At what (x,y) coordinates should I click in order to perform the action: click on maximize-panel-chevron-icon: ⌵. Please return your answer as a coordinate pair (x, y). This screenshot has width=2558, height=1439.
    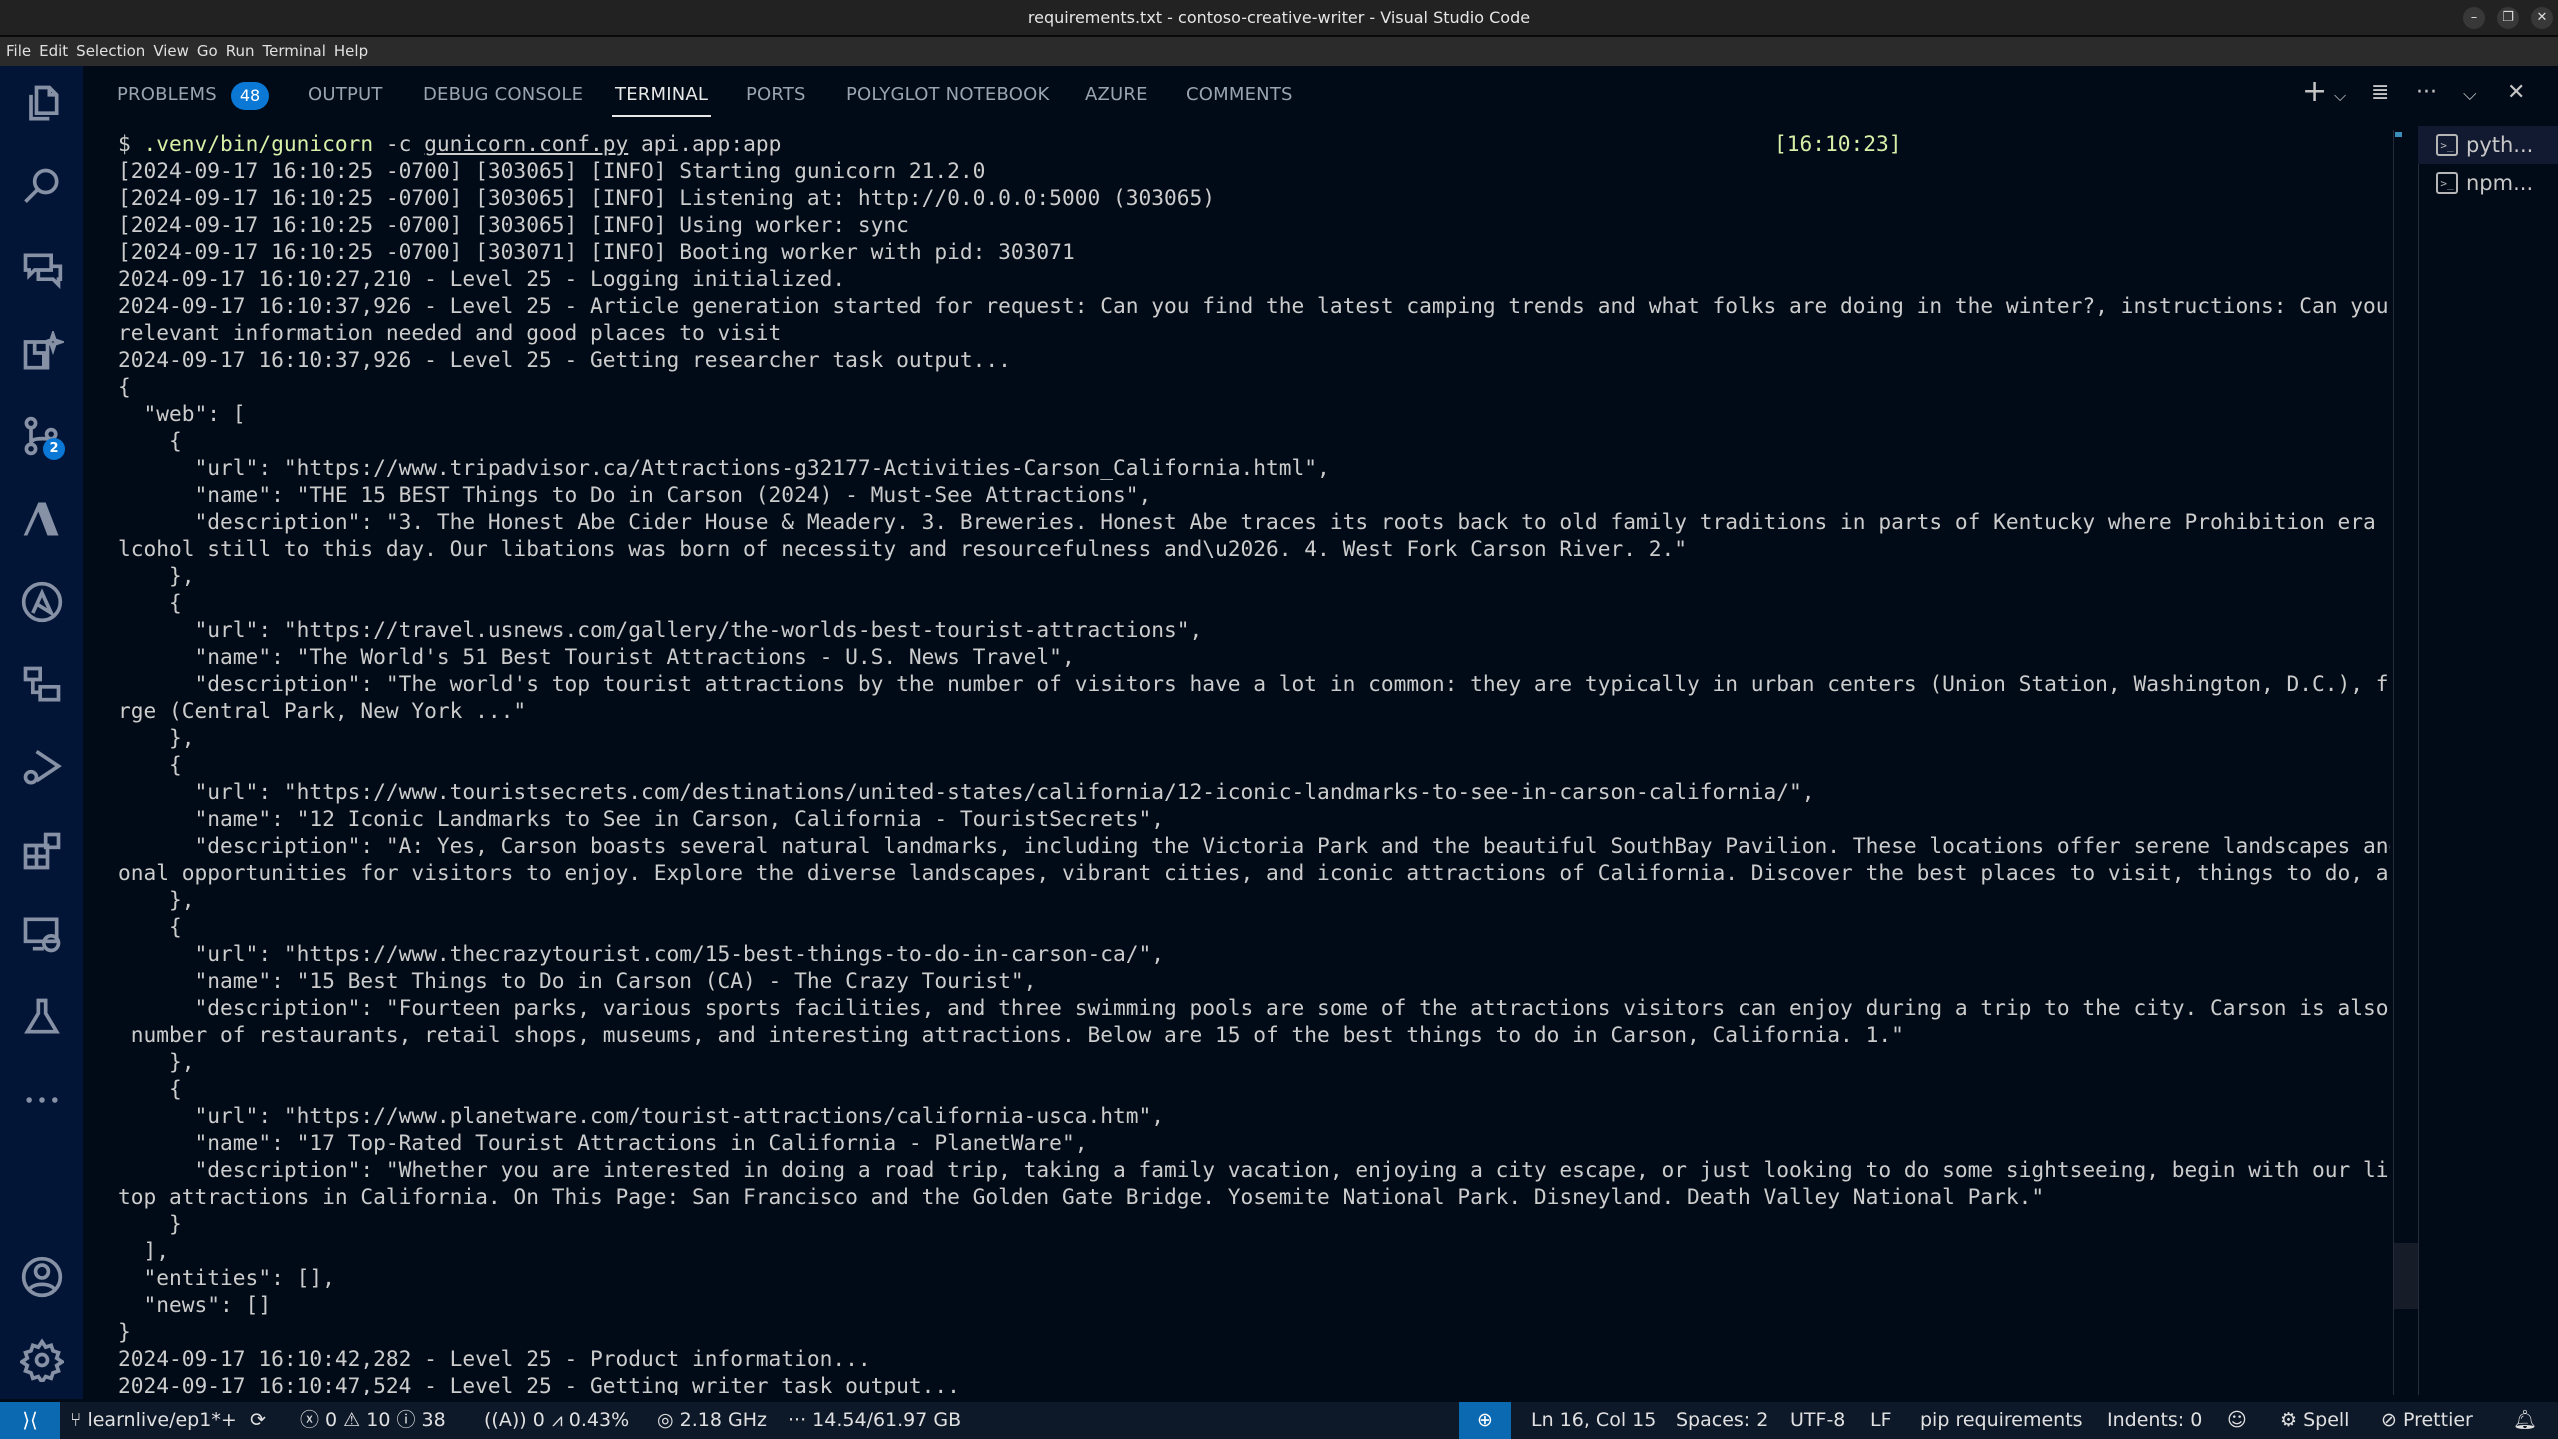
    Looking at the image, I should click on (2470, 94).